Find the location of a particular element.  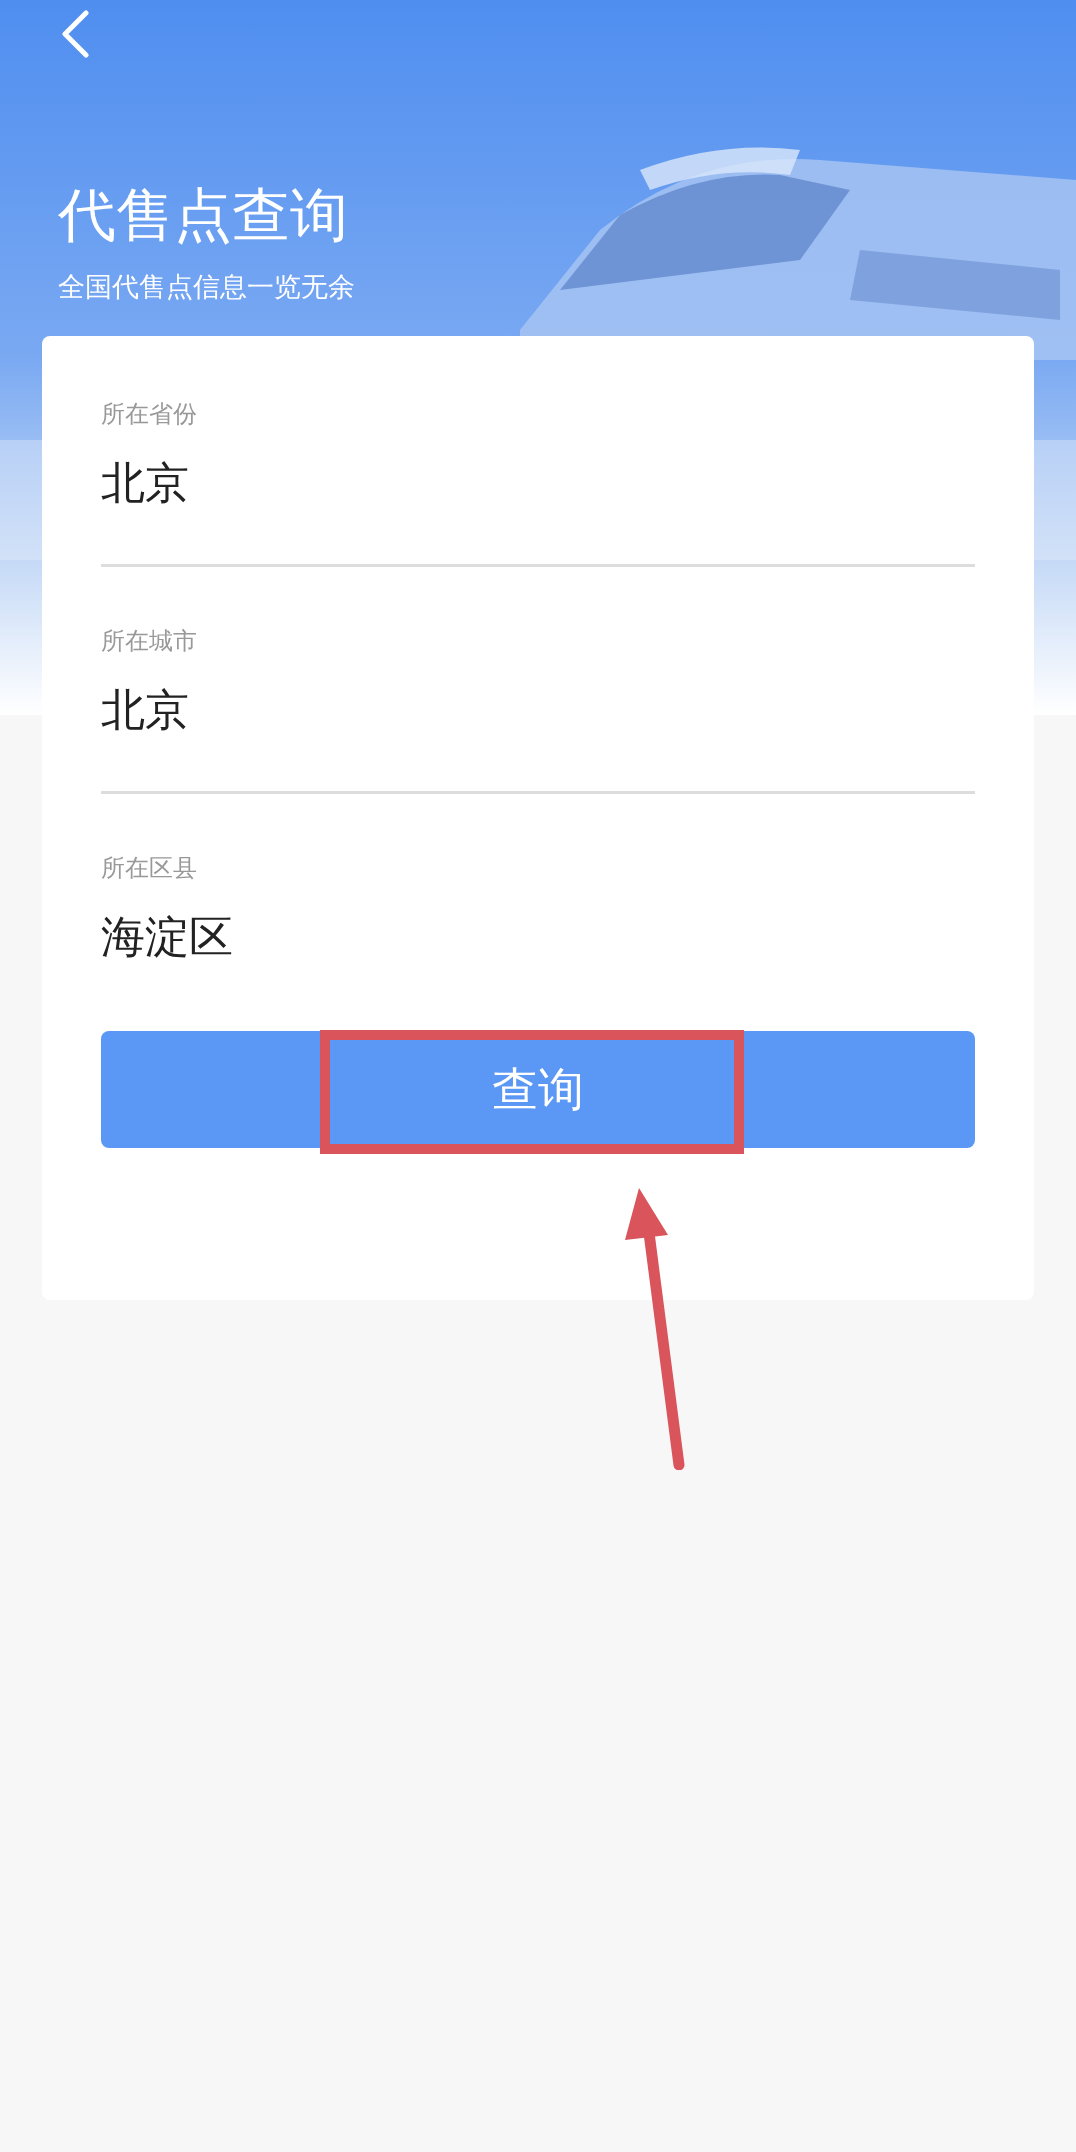

field-label: 所在城市 is located at coordinates (149, 641).